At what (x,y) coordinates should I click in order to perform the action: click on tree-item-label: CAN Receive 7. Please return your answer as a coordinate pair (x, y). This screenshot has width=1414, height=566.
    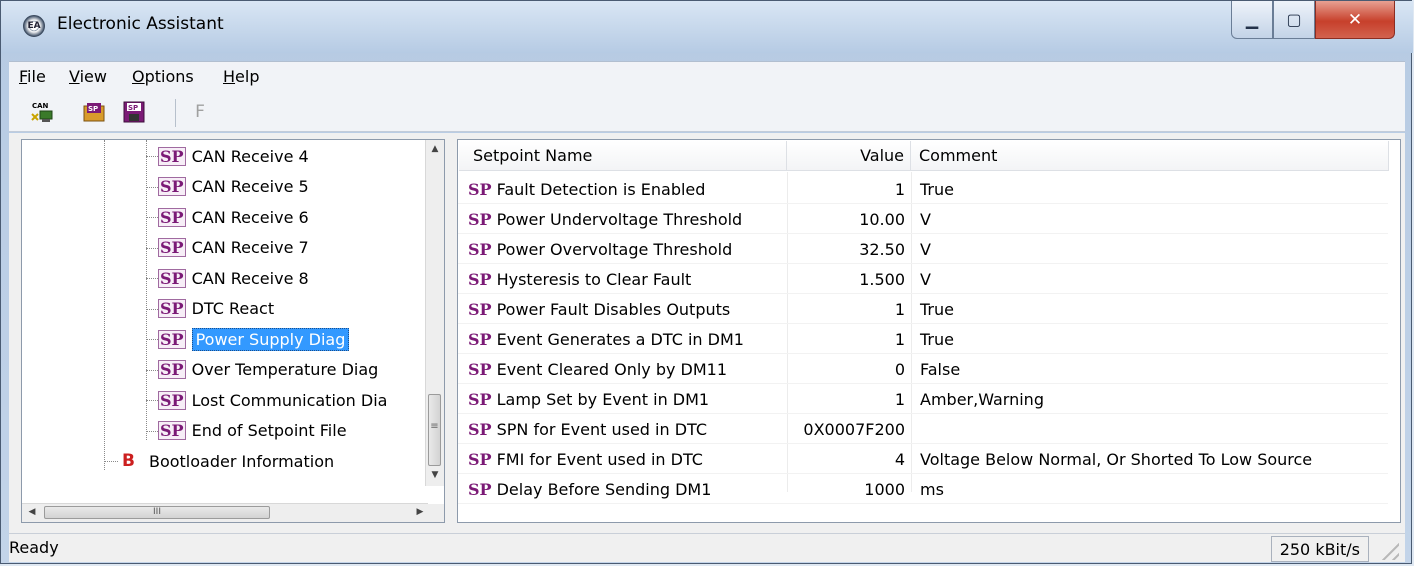
    Looking at the image, I should click on (250, 247).